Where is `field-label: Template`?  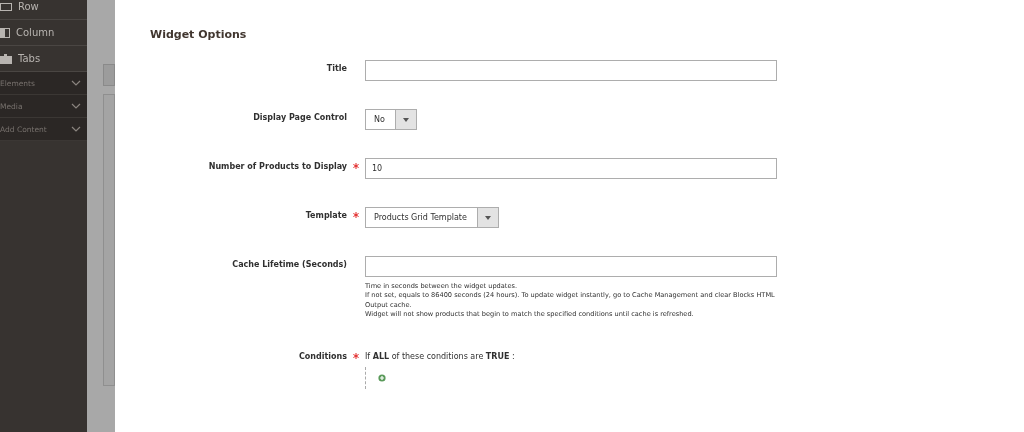 field-label: Template is located at coordinates (325, 216).